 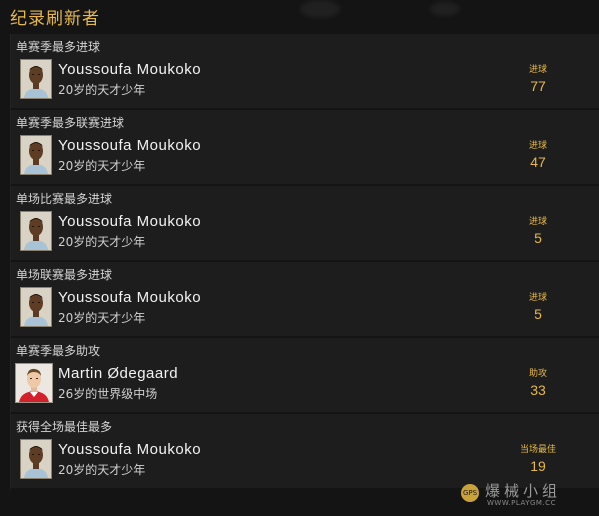 What do you see at coordinates (537, 450) in the screenshot?
I see `stat-label: 当场最佳` at bounding box center [537, 450].